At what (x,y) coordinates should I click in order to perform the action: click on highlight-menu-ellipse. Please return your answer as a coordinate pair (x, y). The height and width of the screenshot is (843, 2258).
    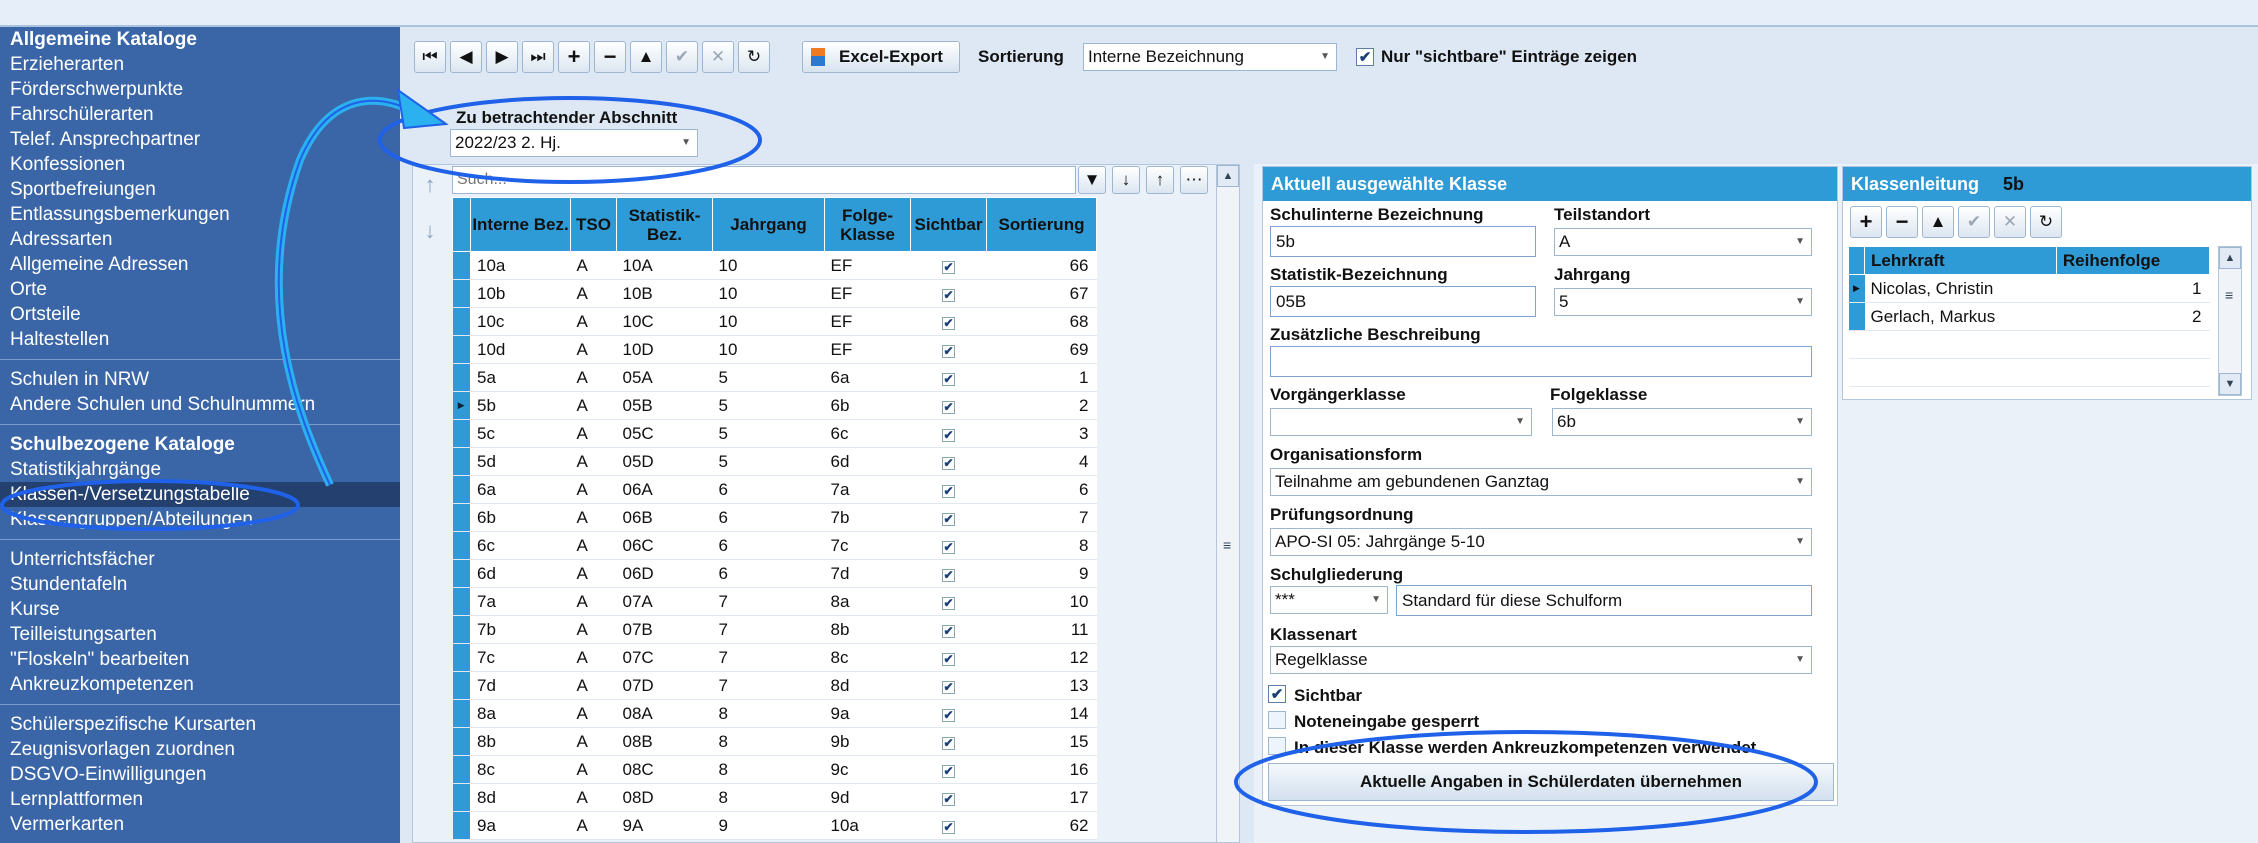
    Looking at the image, I should click on (150, 505).